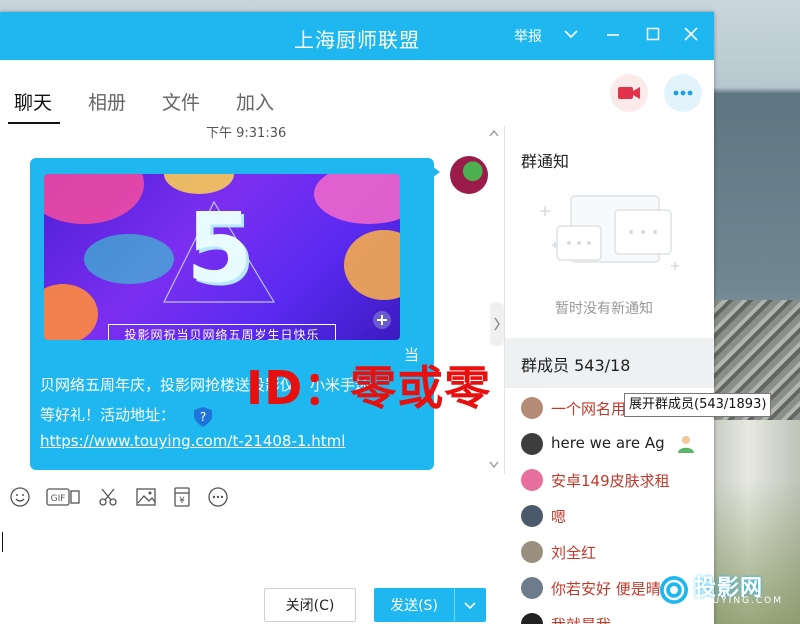 The width and height of the screenshot is (800, 624). I want to click on message-link: https://www.touying.com/t-21408-1.html, so click(192, 441).